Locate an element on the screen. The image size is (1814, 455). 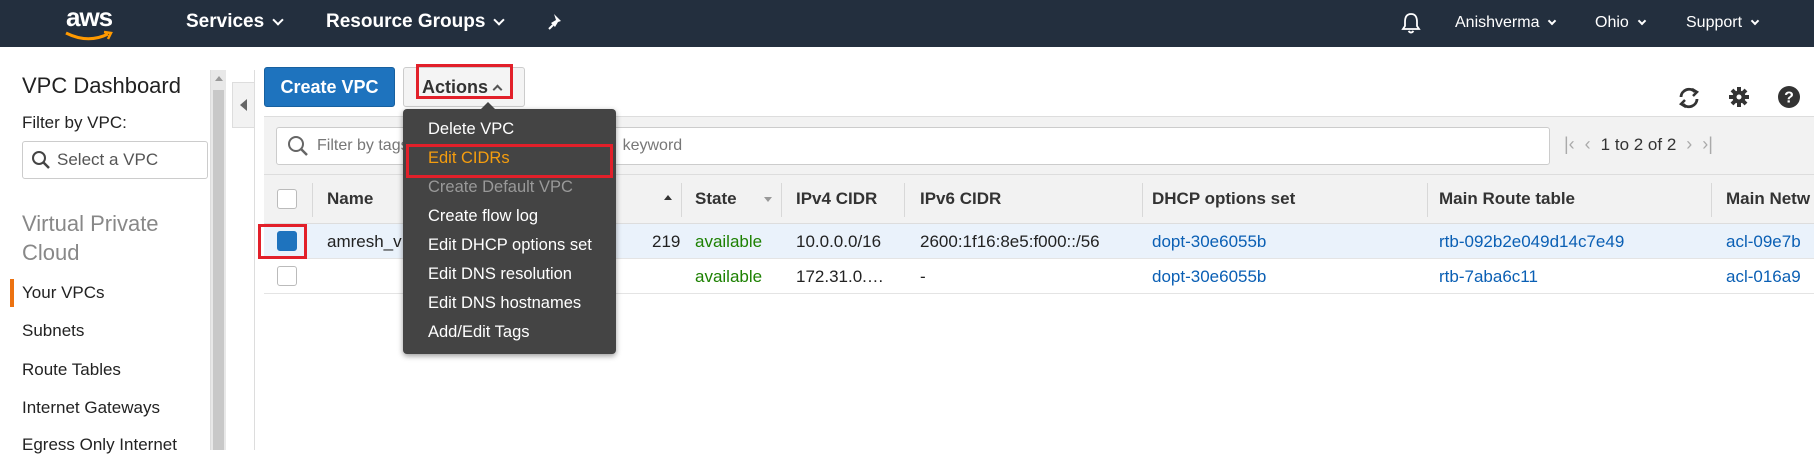
cell-ipv4: 10.0.0.0/16 is located at coordinates (839, 241).